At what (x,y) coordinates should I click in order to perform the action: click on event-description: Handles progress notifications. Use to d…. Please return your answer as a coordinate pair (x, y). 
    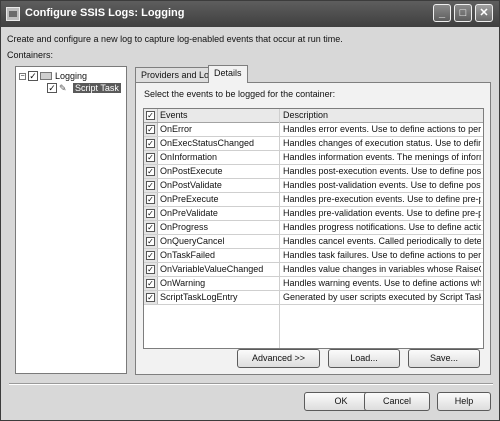
    Looking at the image, I should click on (382, 227).